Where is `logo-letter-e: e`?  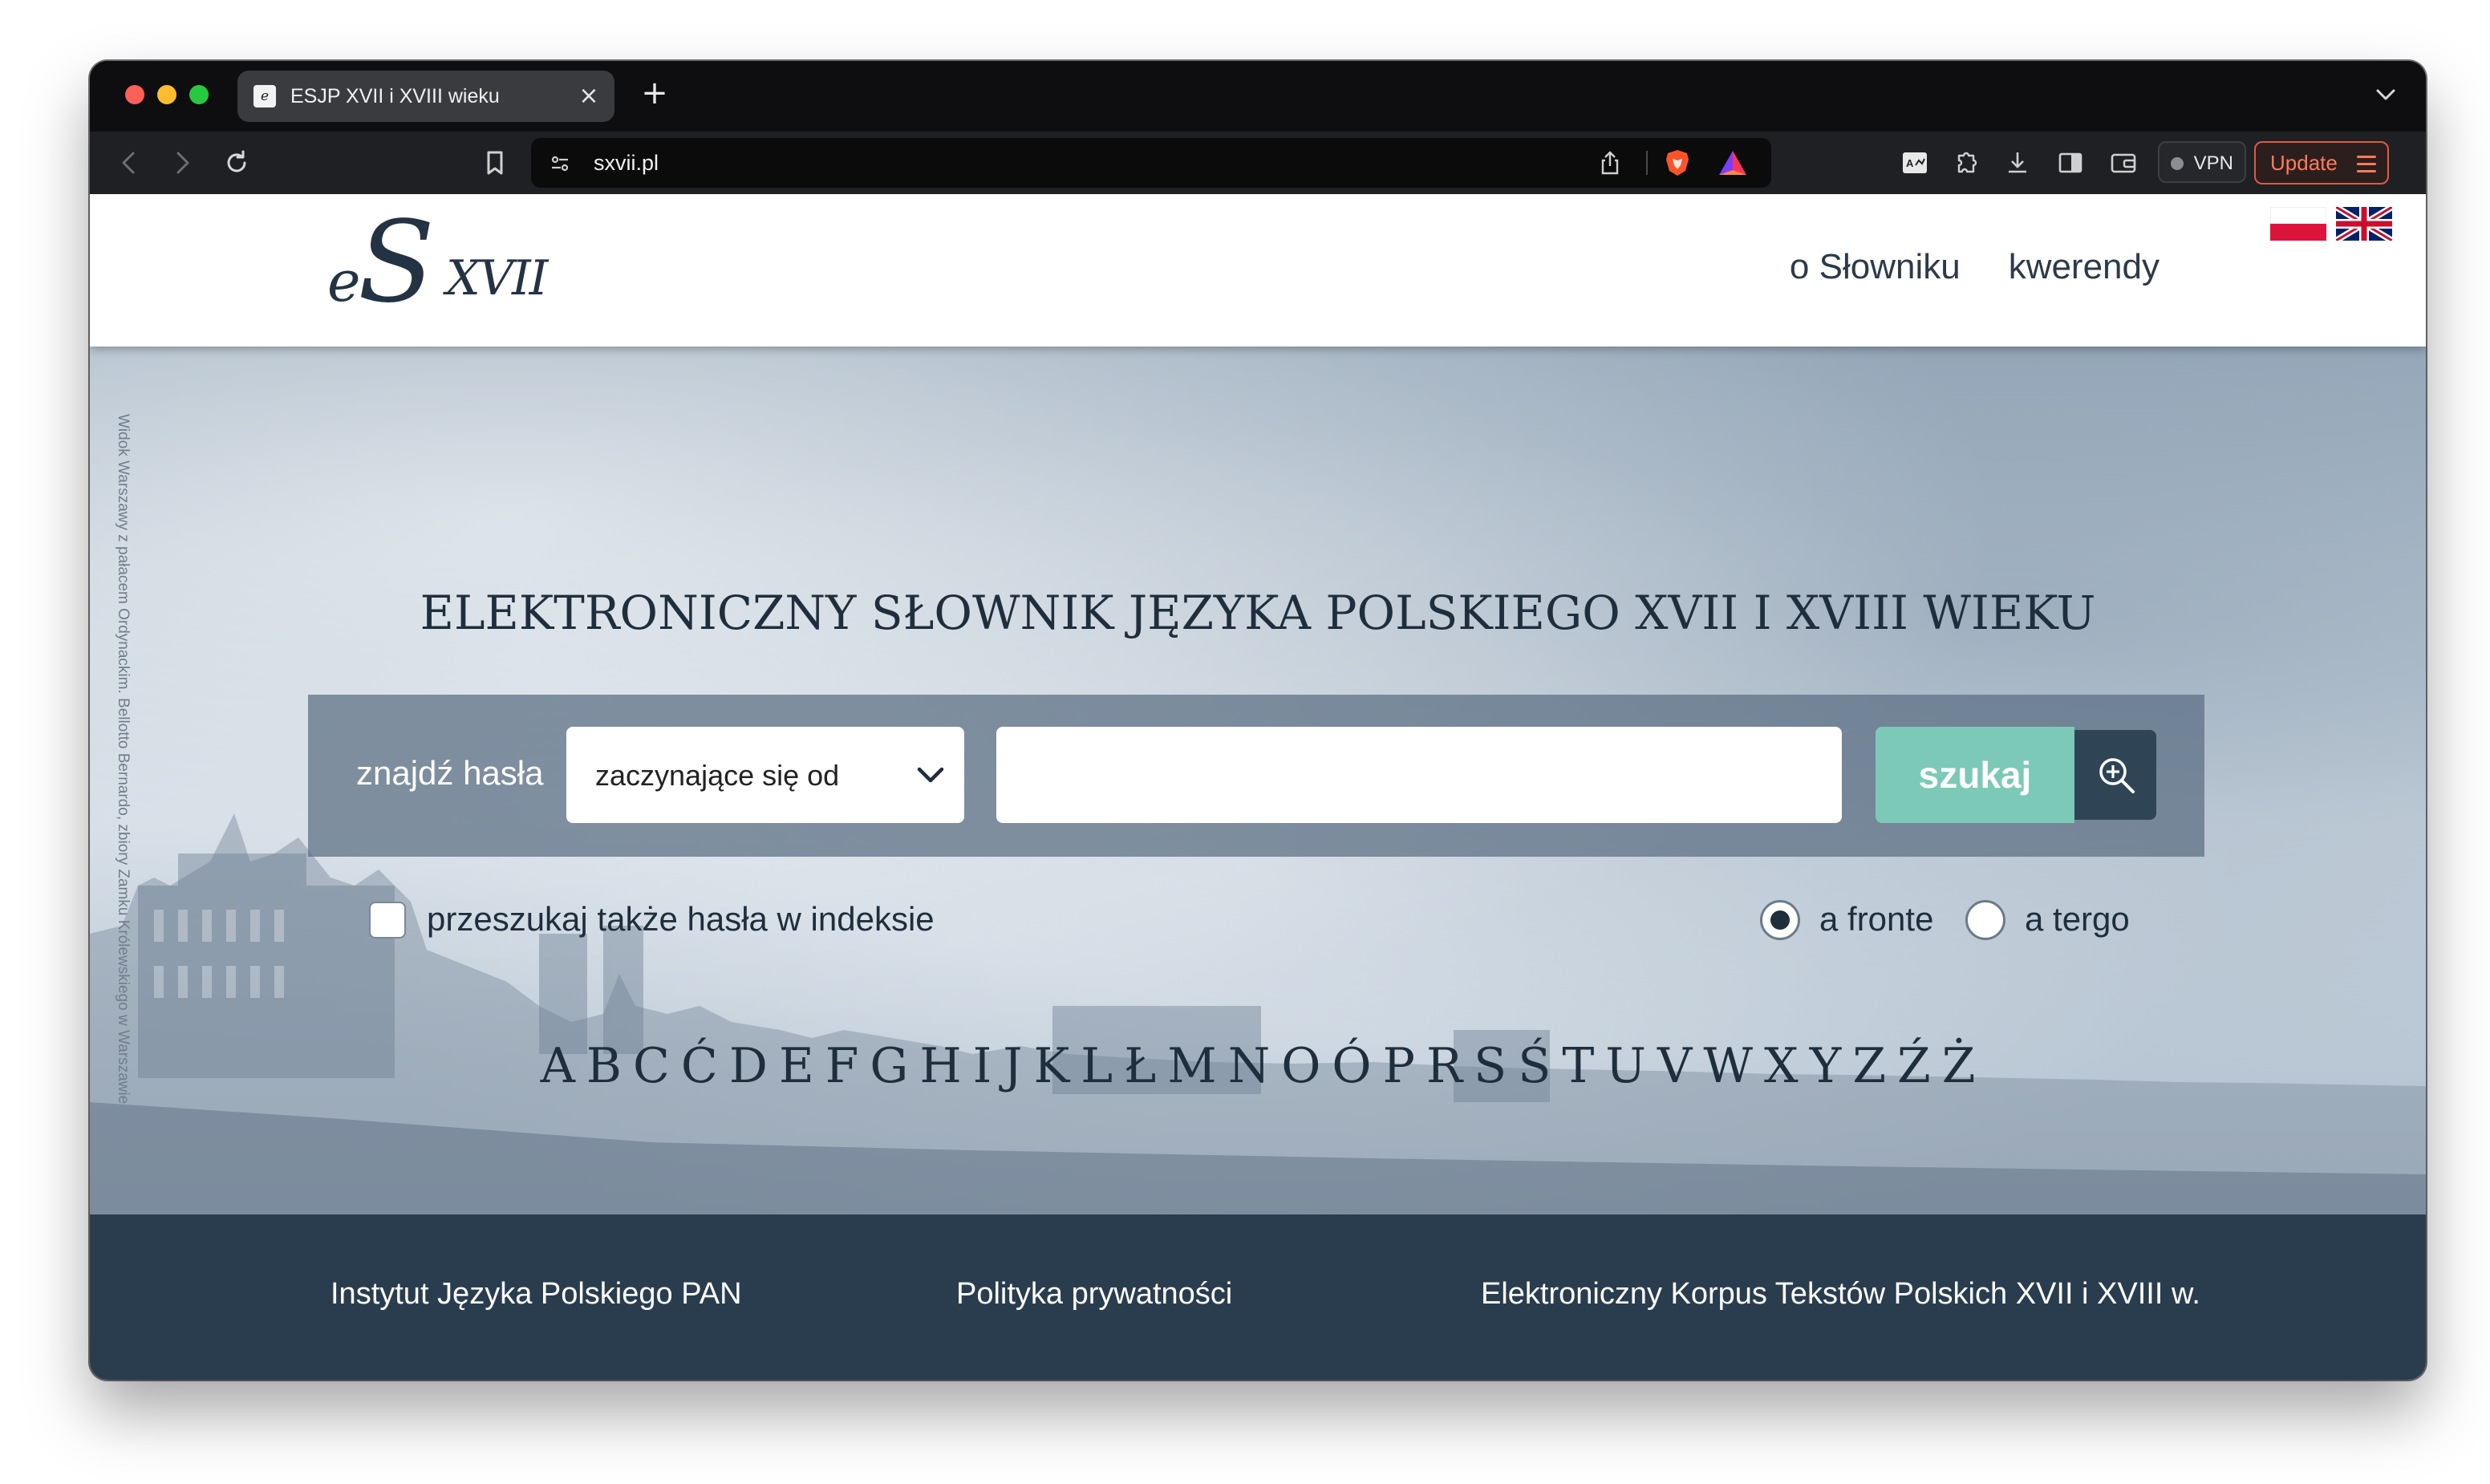 logo-letter-e: e is located at coordinates (344, 281).